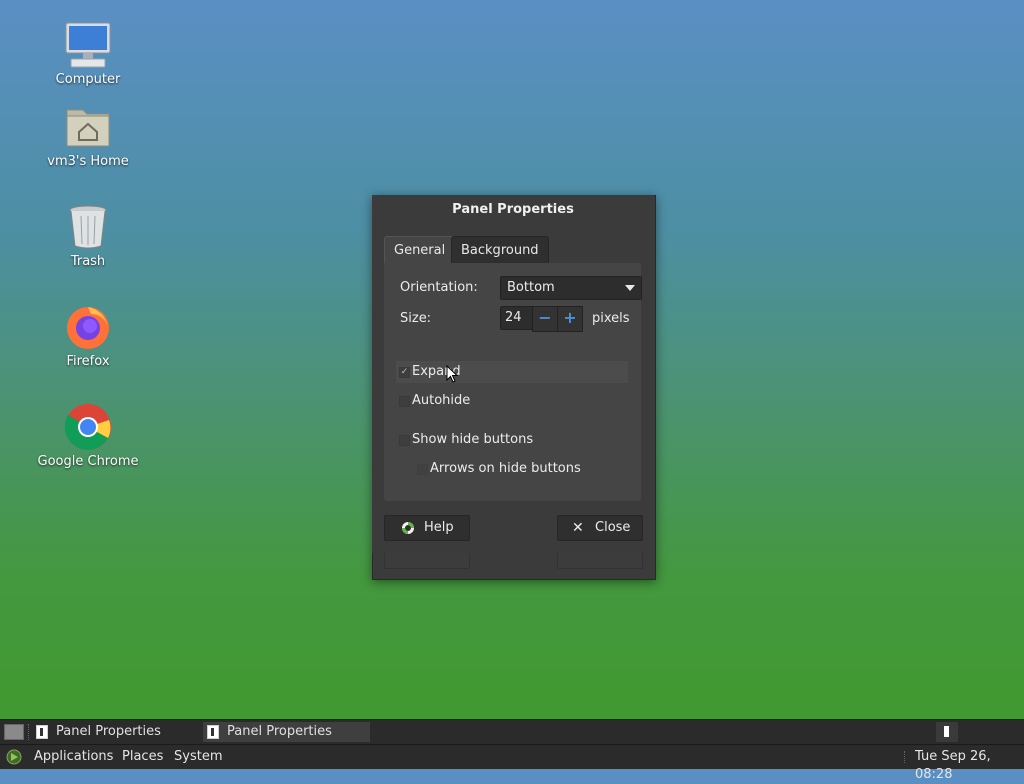  I want to click on applications-menu: Applications, so click(73, 757).